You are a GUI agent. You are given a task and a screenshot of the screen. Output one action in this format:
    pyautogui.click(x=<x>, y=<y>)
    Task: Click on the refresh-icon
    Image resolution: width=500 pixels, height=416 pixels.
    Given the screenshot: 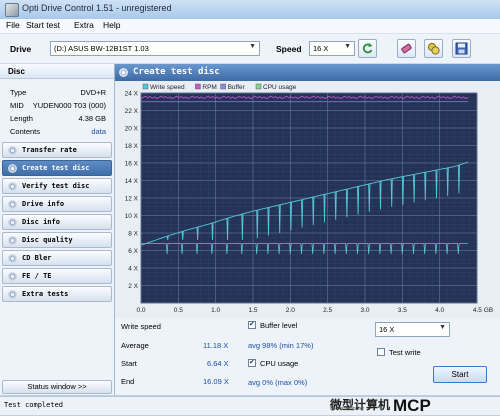 What is the action you would take?
    pyautogui.click(x=367, y=48)
    